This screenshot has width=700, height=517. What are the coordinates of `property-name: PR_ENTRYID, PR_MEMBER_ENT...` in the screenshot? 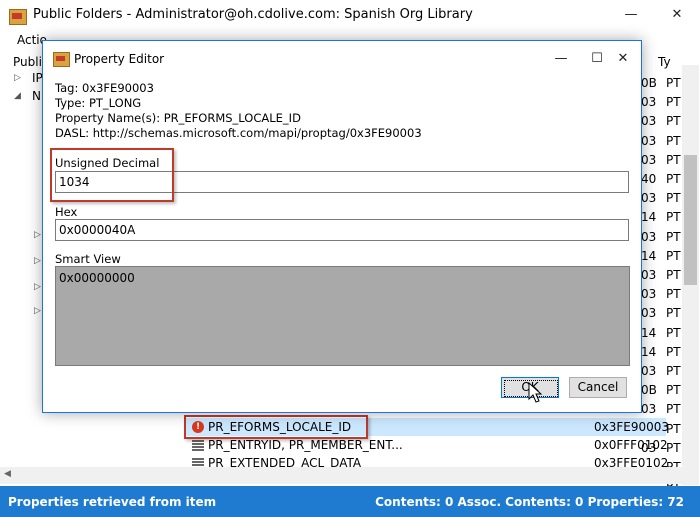 It's located at (305, 445).